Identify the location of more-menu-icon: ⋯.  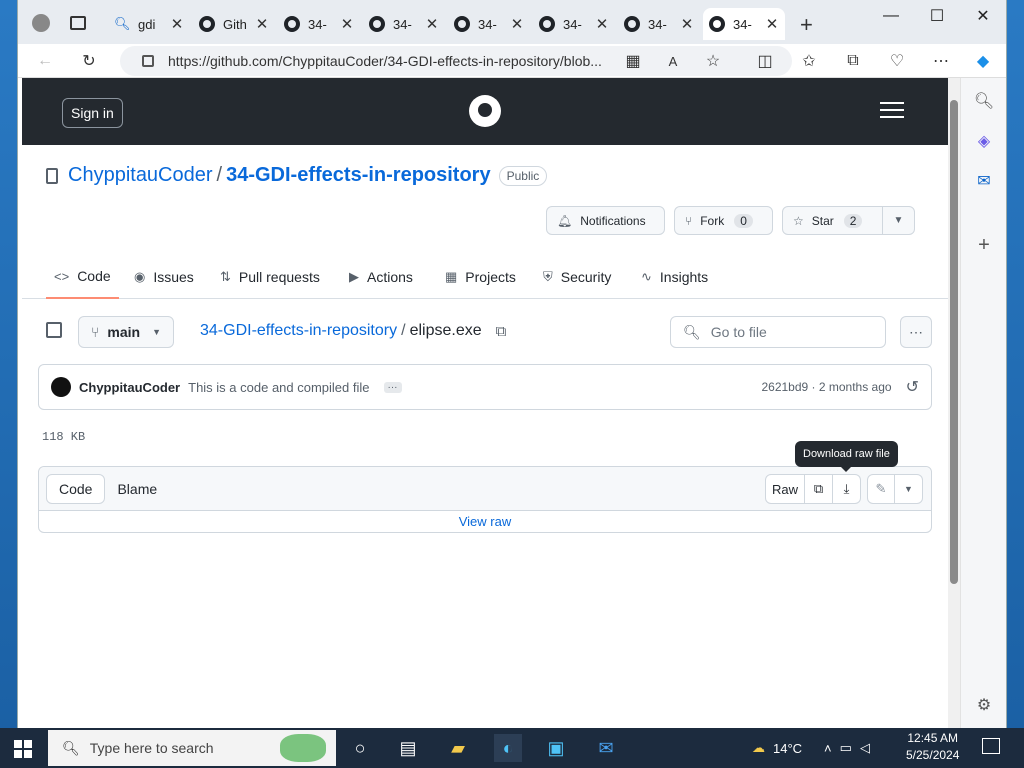
(941, 61).